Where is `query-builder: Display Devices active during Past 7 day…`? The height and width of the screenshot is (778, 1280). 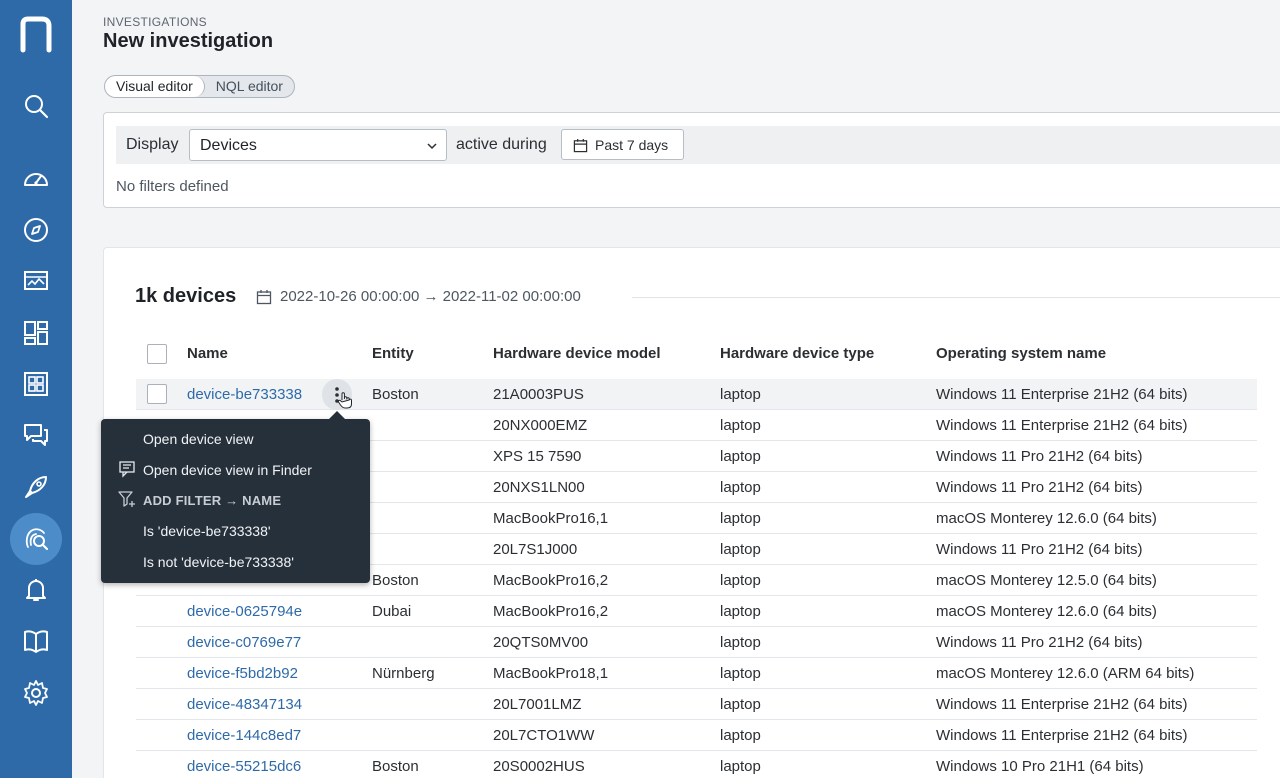 query-builder: Display Devices active during Past 7 day… is located at coordinates (691, 160).